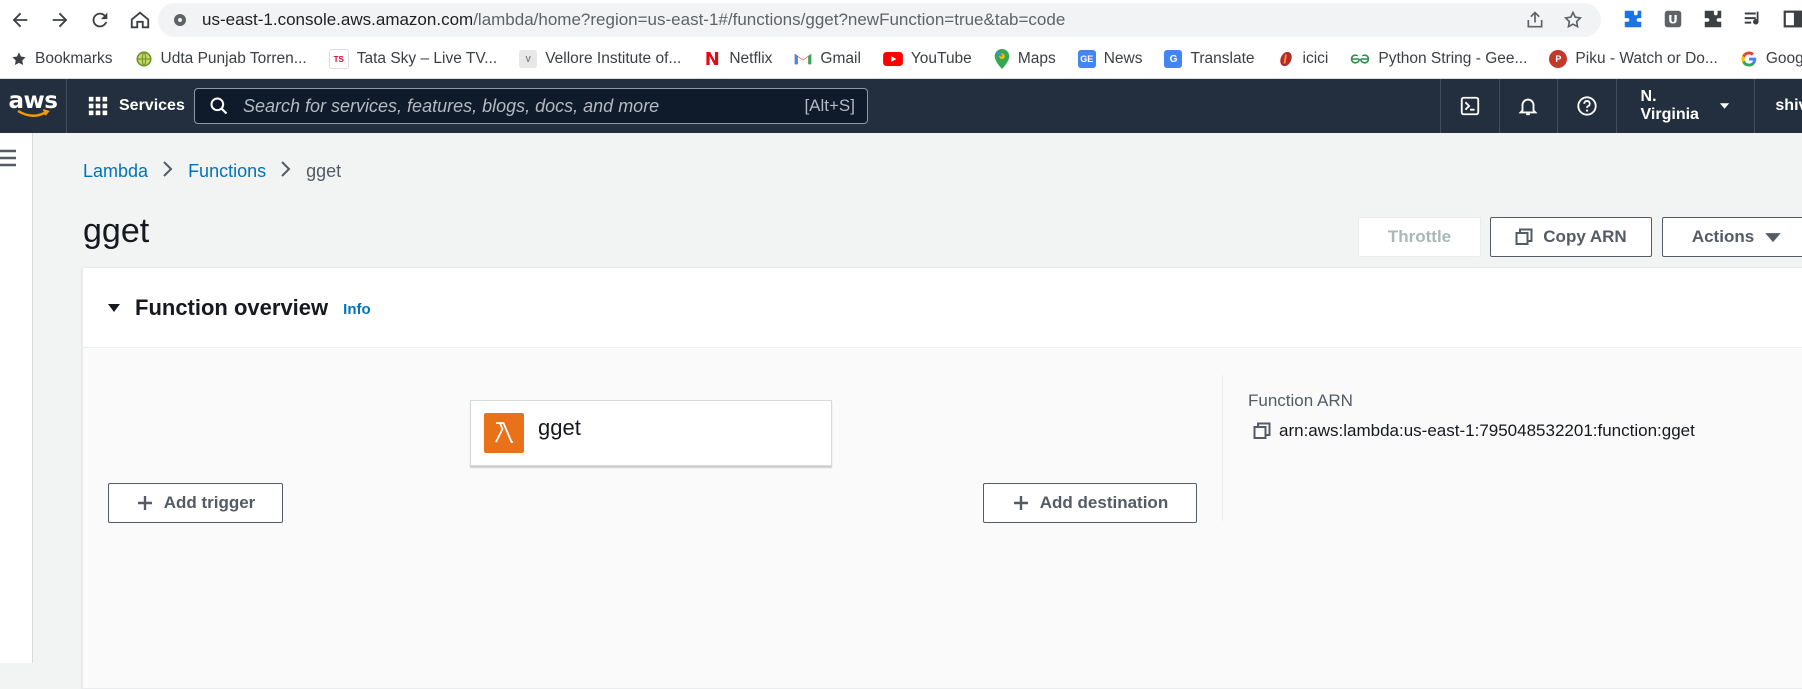 The width and height of the screenshot is (1802, 689). What do you see at coordinates (19, 58) in the screenshot?
I see `star-icon` at bounding box center [19, 58].